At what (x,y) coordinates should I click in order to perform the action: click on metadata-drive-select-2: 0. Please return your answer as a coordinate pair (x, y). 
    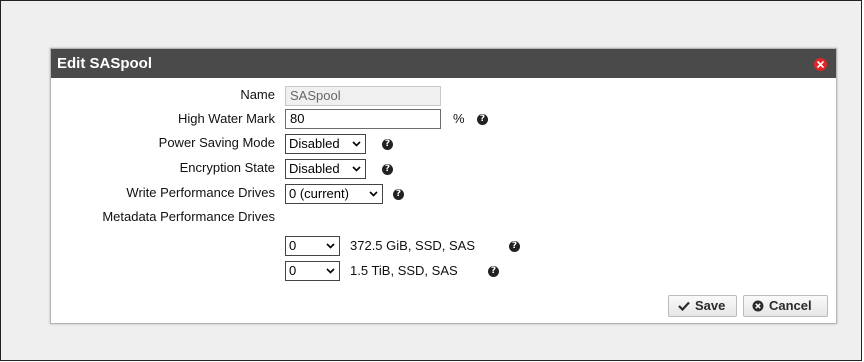
    Looking at the image, I should click on (312, 271).